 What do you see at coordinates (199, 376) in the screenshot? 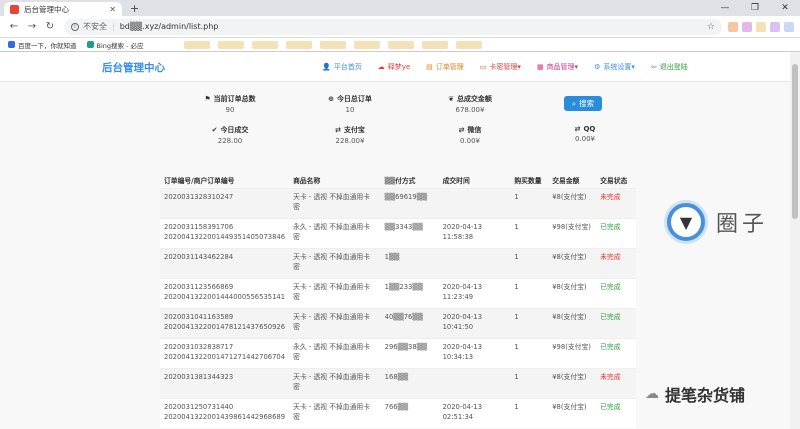
I see `cell-order-text: 2020031381344323` at bounding box center [199, 376].